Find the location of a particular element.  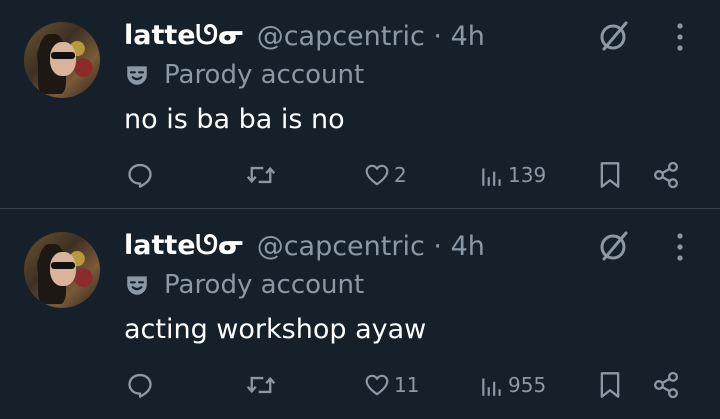

like-button: 11 is located at coordinates (391, 385).